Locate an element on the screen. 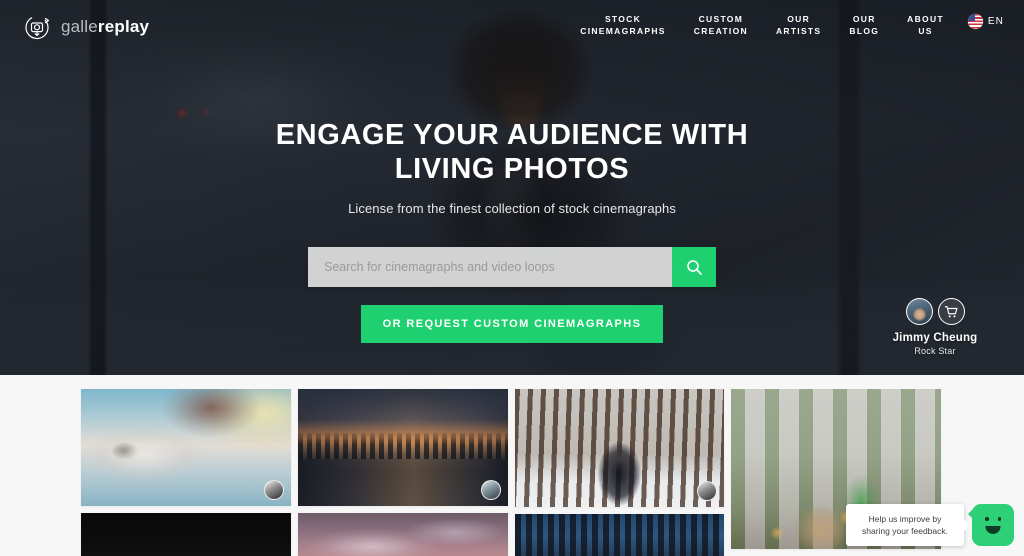 Image resolution: width=1024 pixels, height=556 pixels. nav-item-about-us: ABOUT US is located at coordinates (925, 25).